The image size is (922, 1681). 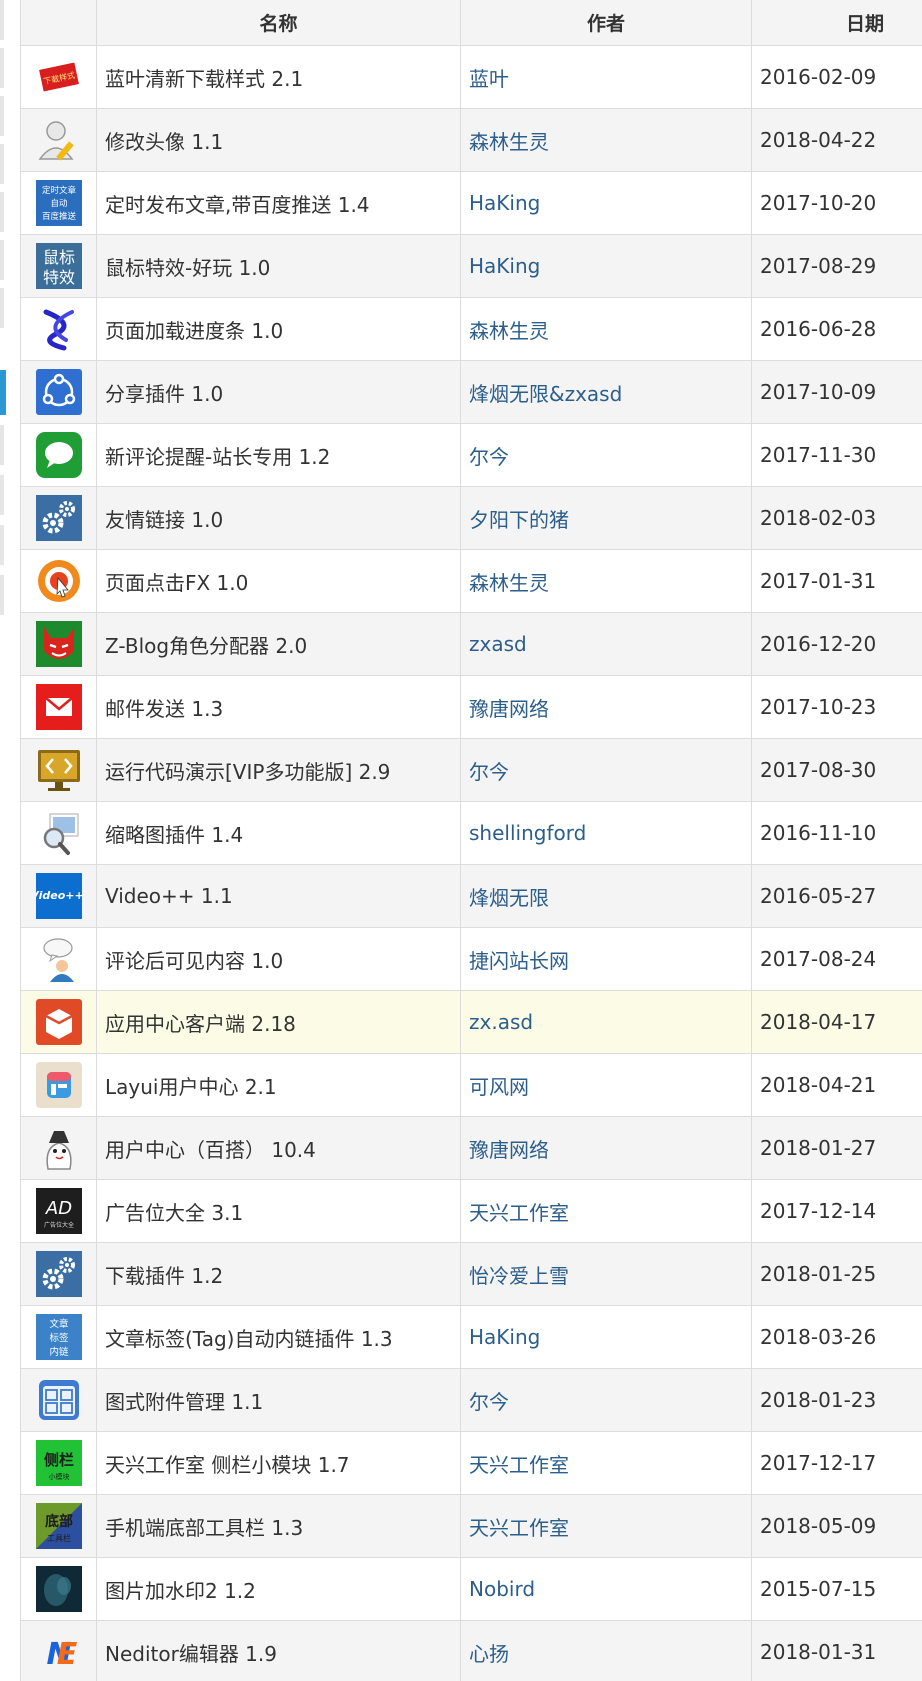 I want to click on table-row: Layui用户中心 2.1 可风网 2018-04-21, so click(x=471, y=1085).